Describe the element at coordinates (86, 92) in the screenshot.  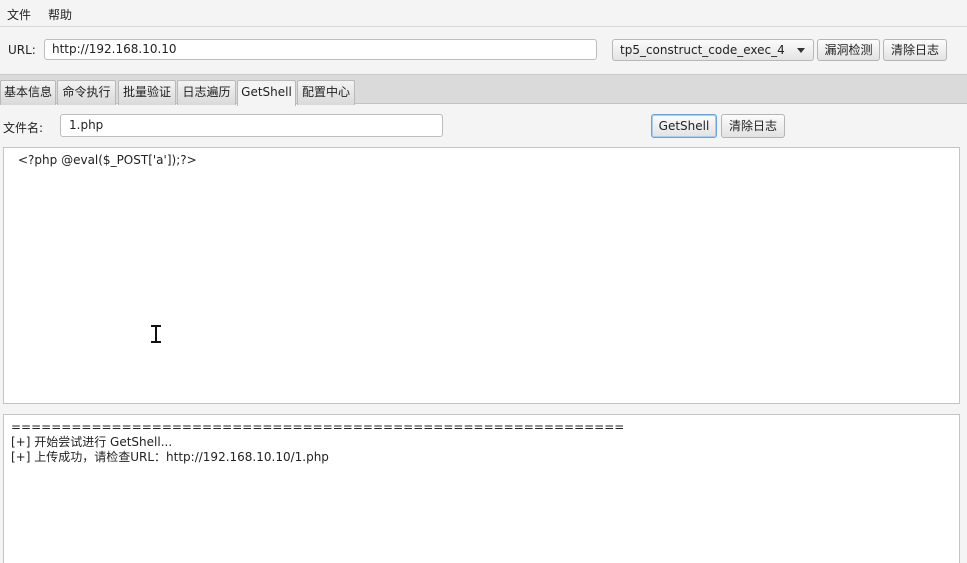
I see `tab-command-exec: 命令执行` at that location.